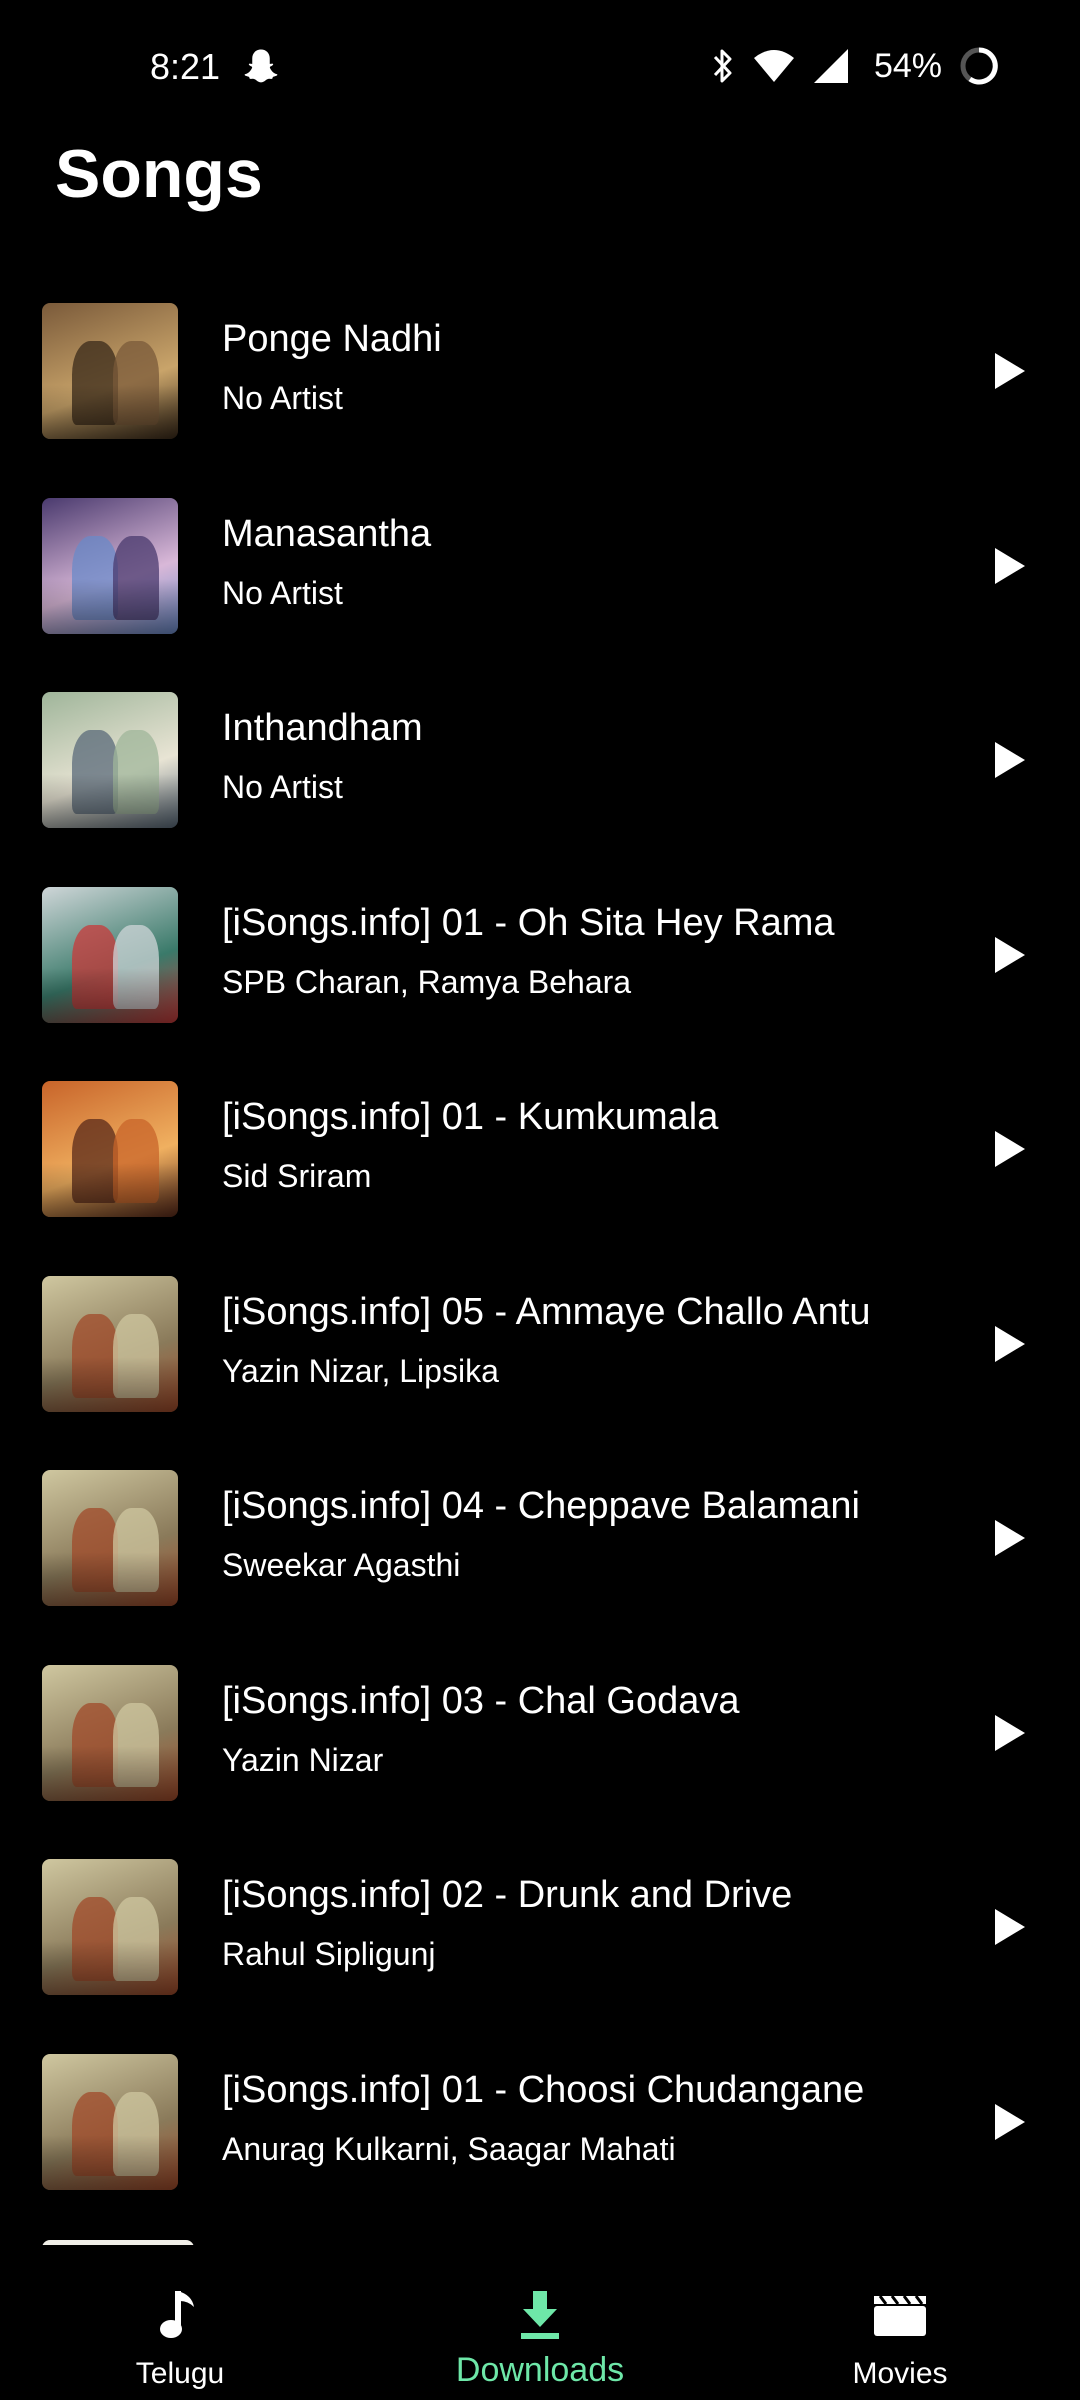  What do you see at coordinates (481, 1700) in the screenshot?
I see `song-title: [iSongs.info] 03 - Chal Godava` at bounding box center [481, 1700].